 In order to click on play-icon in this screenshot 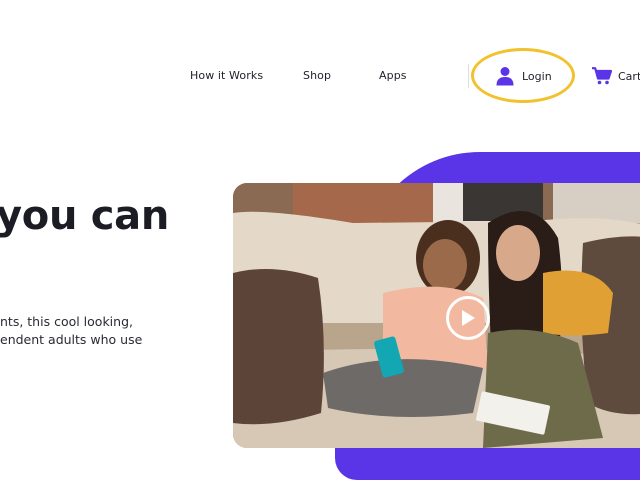, I will do `click(468, 318)`.